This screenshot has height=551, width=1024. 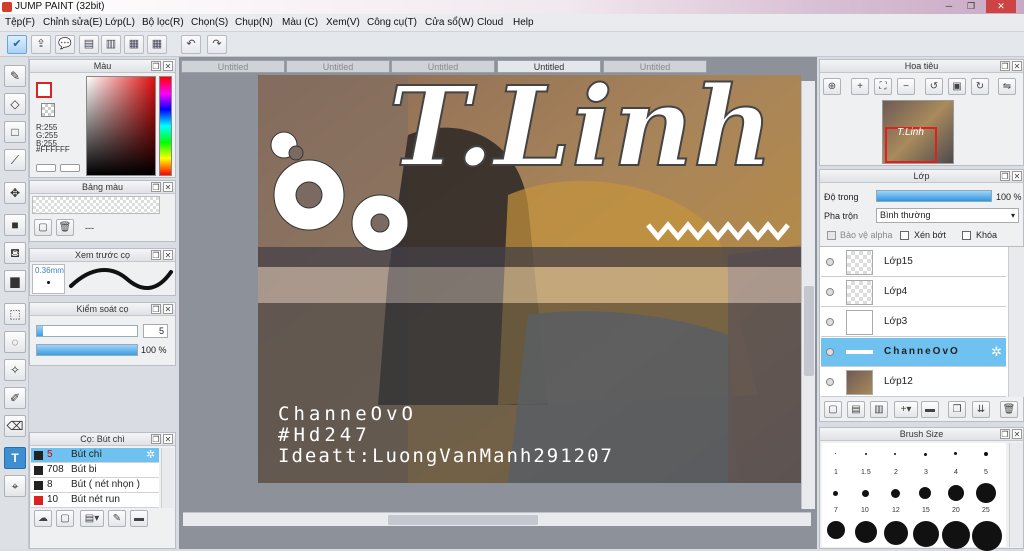 I want to click on menu-edit: Chỉnh sửa(E), so click(x=73, y=22).